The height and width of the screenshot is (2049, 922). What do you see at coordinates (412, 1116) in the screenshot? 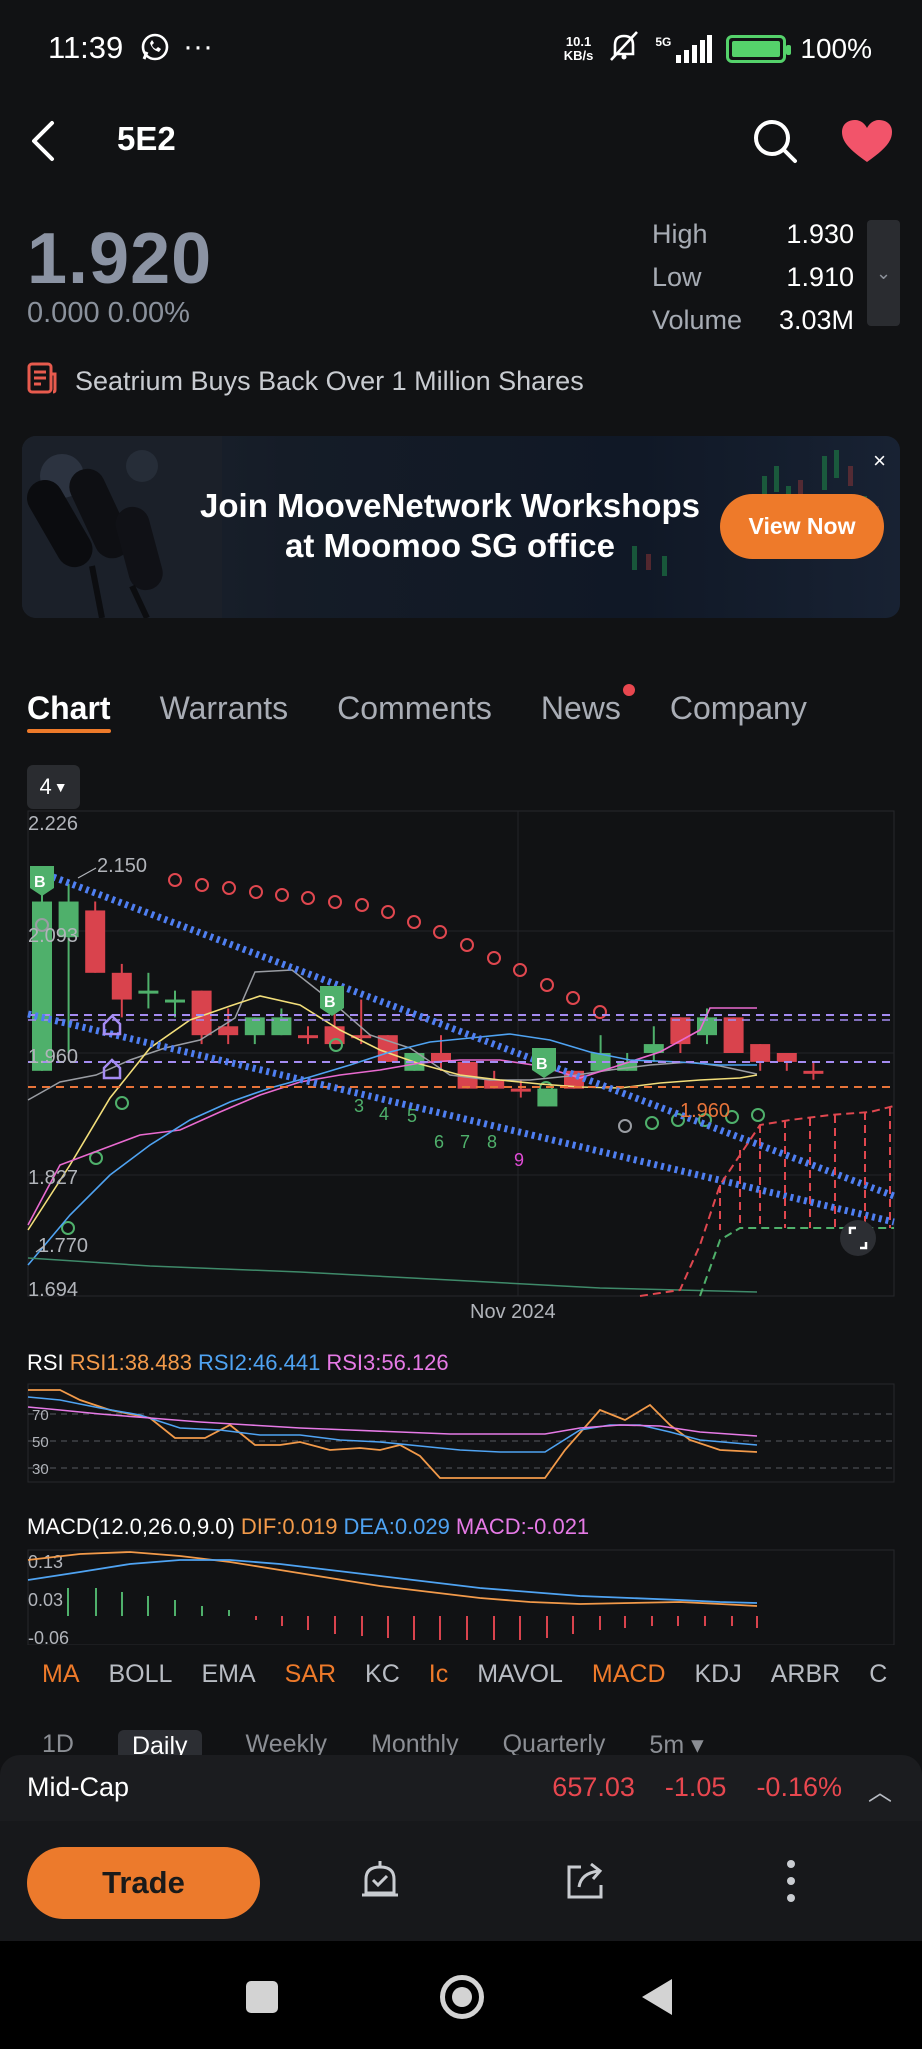
I see `td-count-5: 5` at bounding box center [412, 1116].